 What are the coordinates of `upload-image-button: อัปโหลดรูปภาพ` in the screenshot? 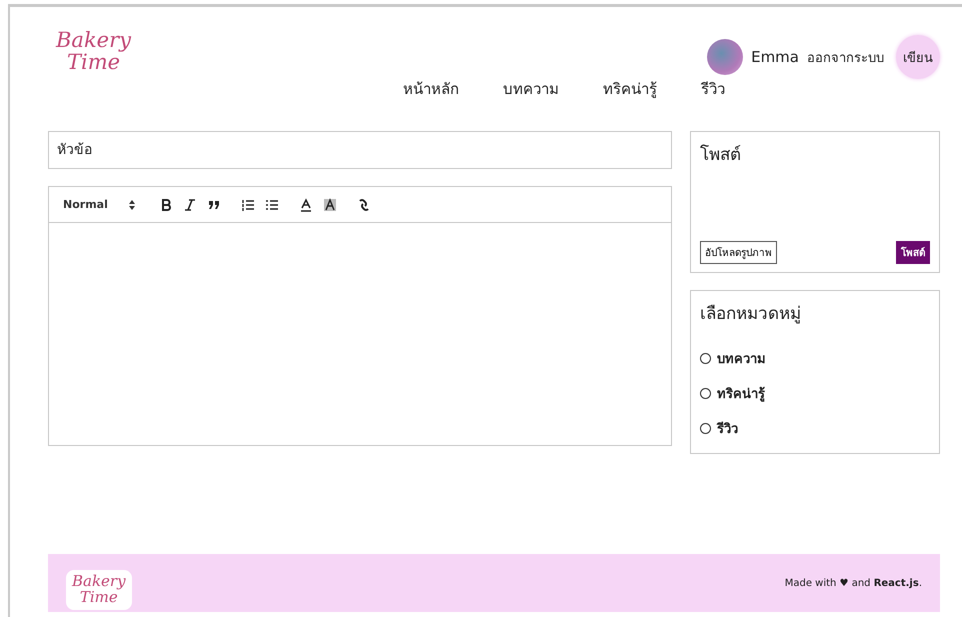 It's located at (738, 252).